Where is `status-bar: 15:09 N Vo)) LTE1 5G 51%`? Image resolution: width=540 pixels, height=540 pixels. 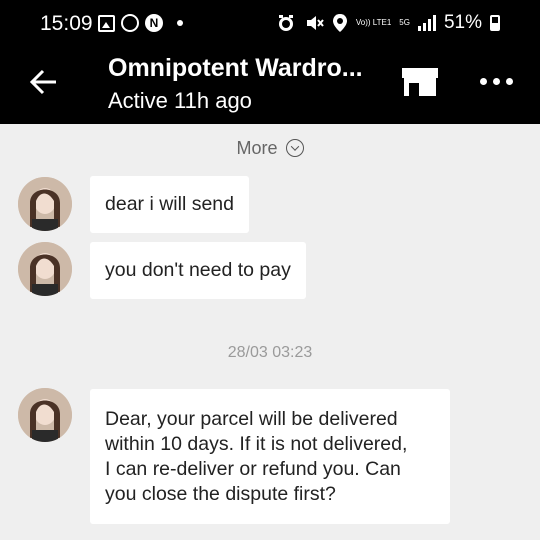
status-bar: 15:09 N Vo)) LTE1 5G 51% is located at coordinates (270, 24).